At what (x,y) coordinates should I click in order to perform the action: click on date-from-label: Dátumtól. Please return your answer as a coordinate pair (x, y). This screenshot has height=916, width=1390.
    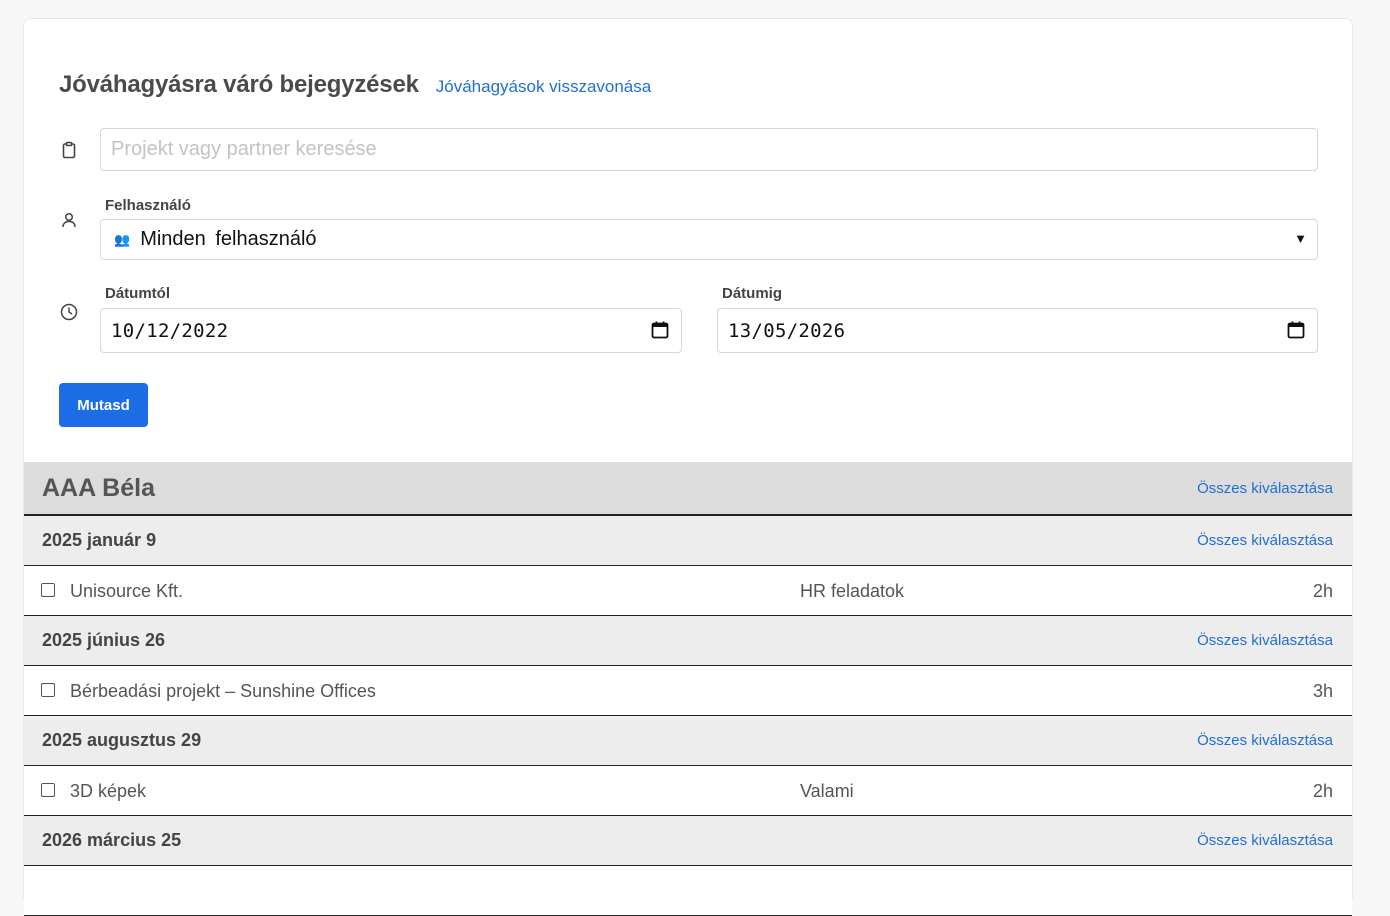
    Looking at the image, I should click on (137, 293).